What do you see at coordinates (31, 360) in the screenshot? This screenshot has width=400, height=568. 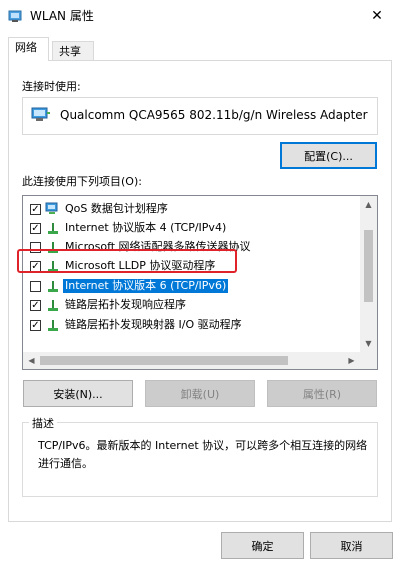 I see `scroll-left-icon: ◀` at bounding box center [31, 360].